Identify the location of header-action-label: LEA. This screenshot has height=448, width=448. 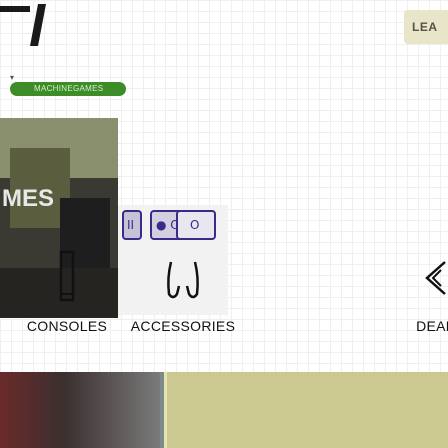
(425, 27).